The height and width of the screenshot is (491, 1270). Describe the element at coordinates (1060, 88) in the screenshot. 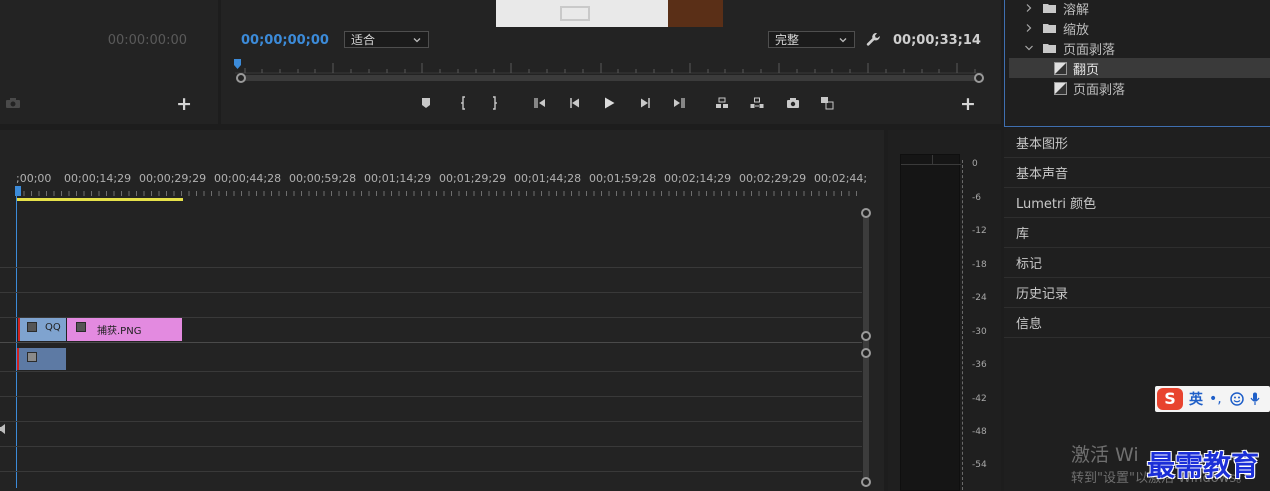

I see `transition-effect-icon` at that location.